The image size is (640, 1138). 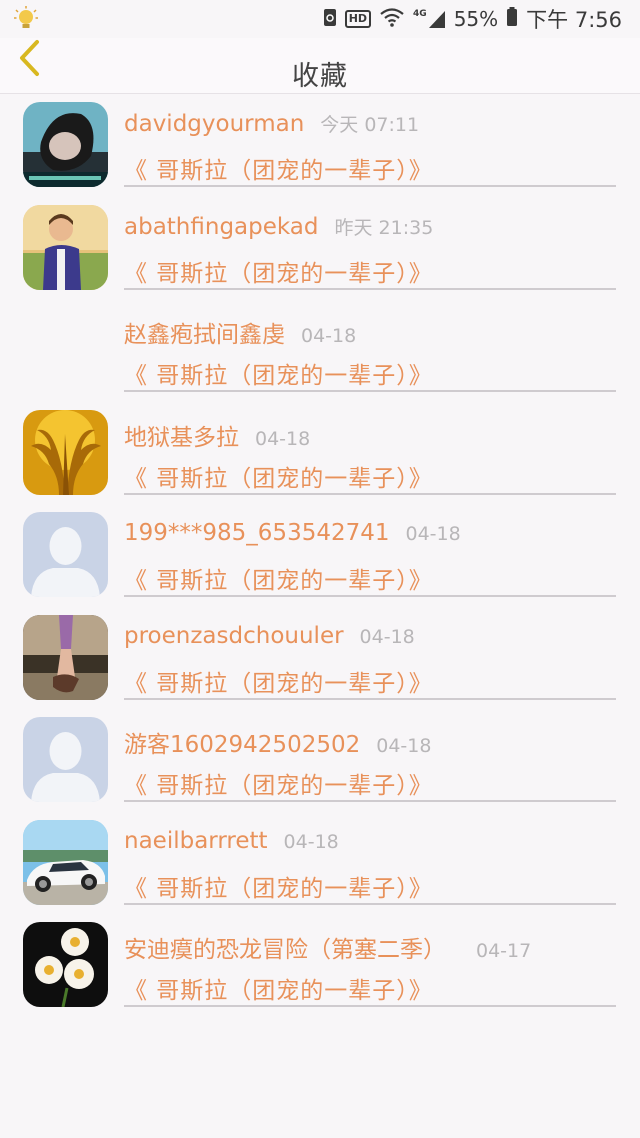 I want to click on sync-icon, so click(x=330, y=19).